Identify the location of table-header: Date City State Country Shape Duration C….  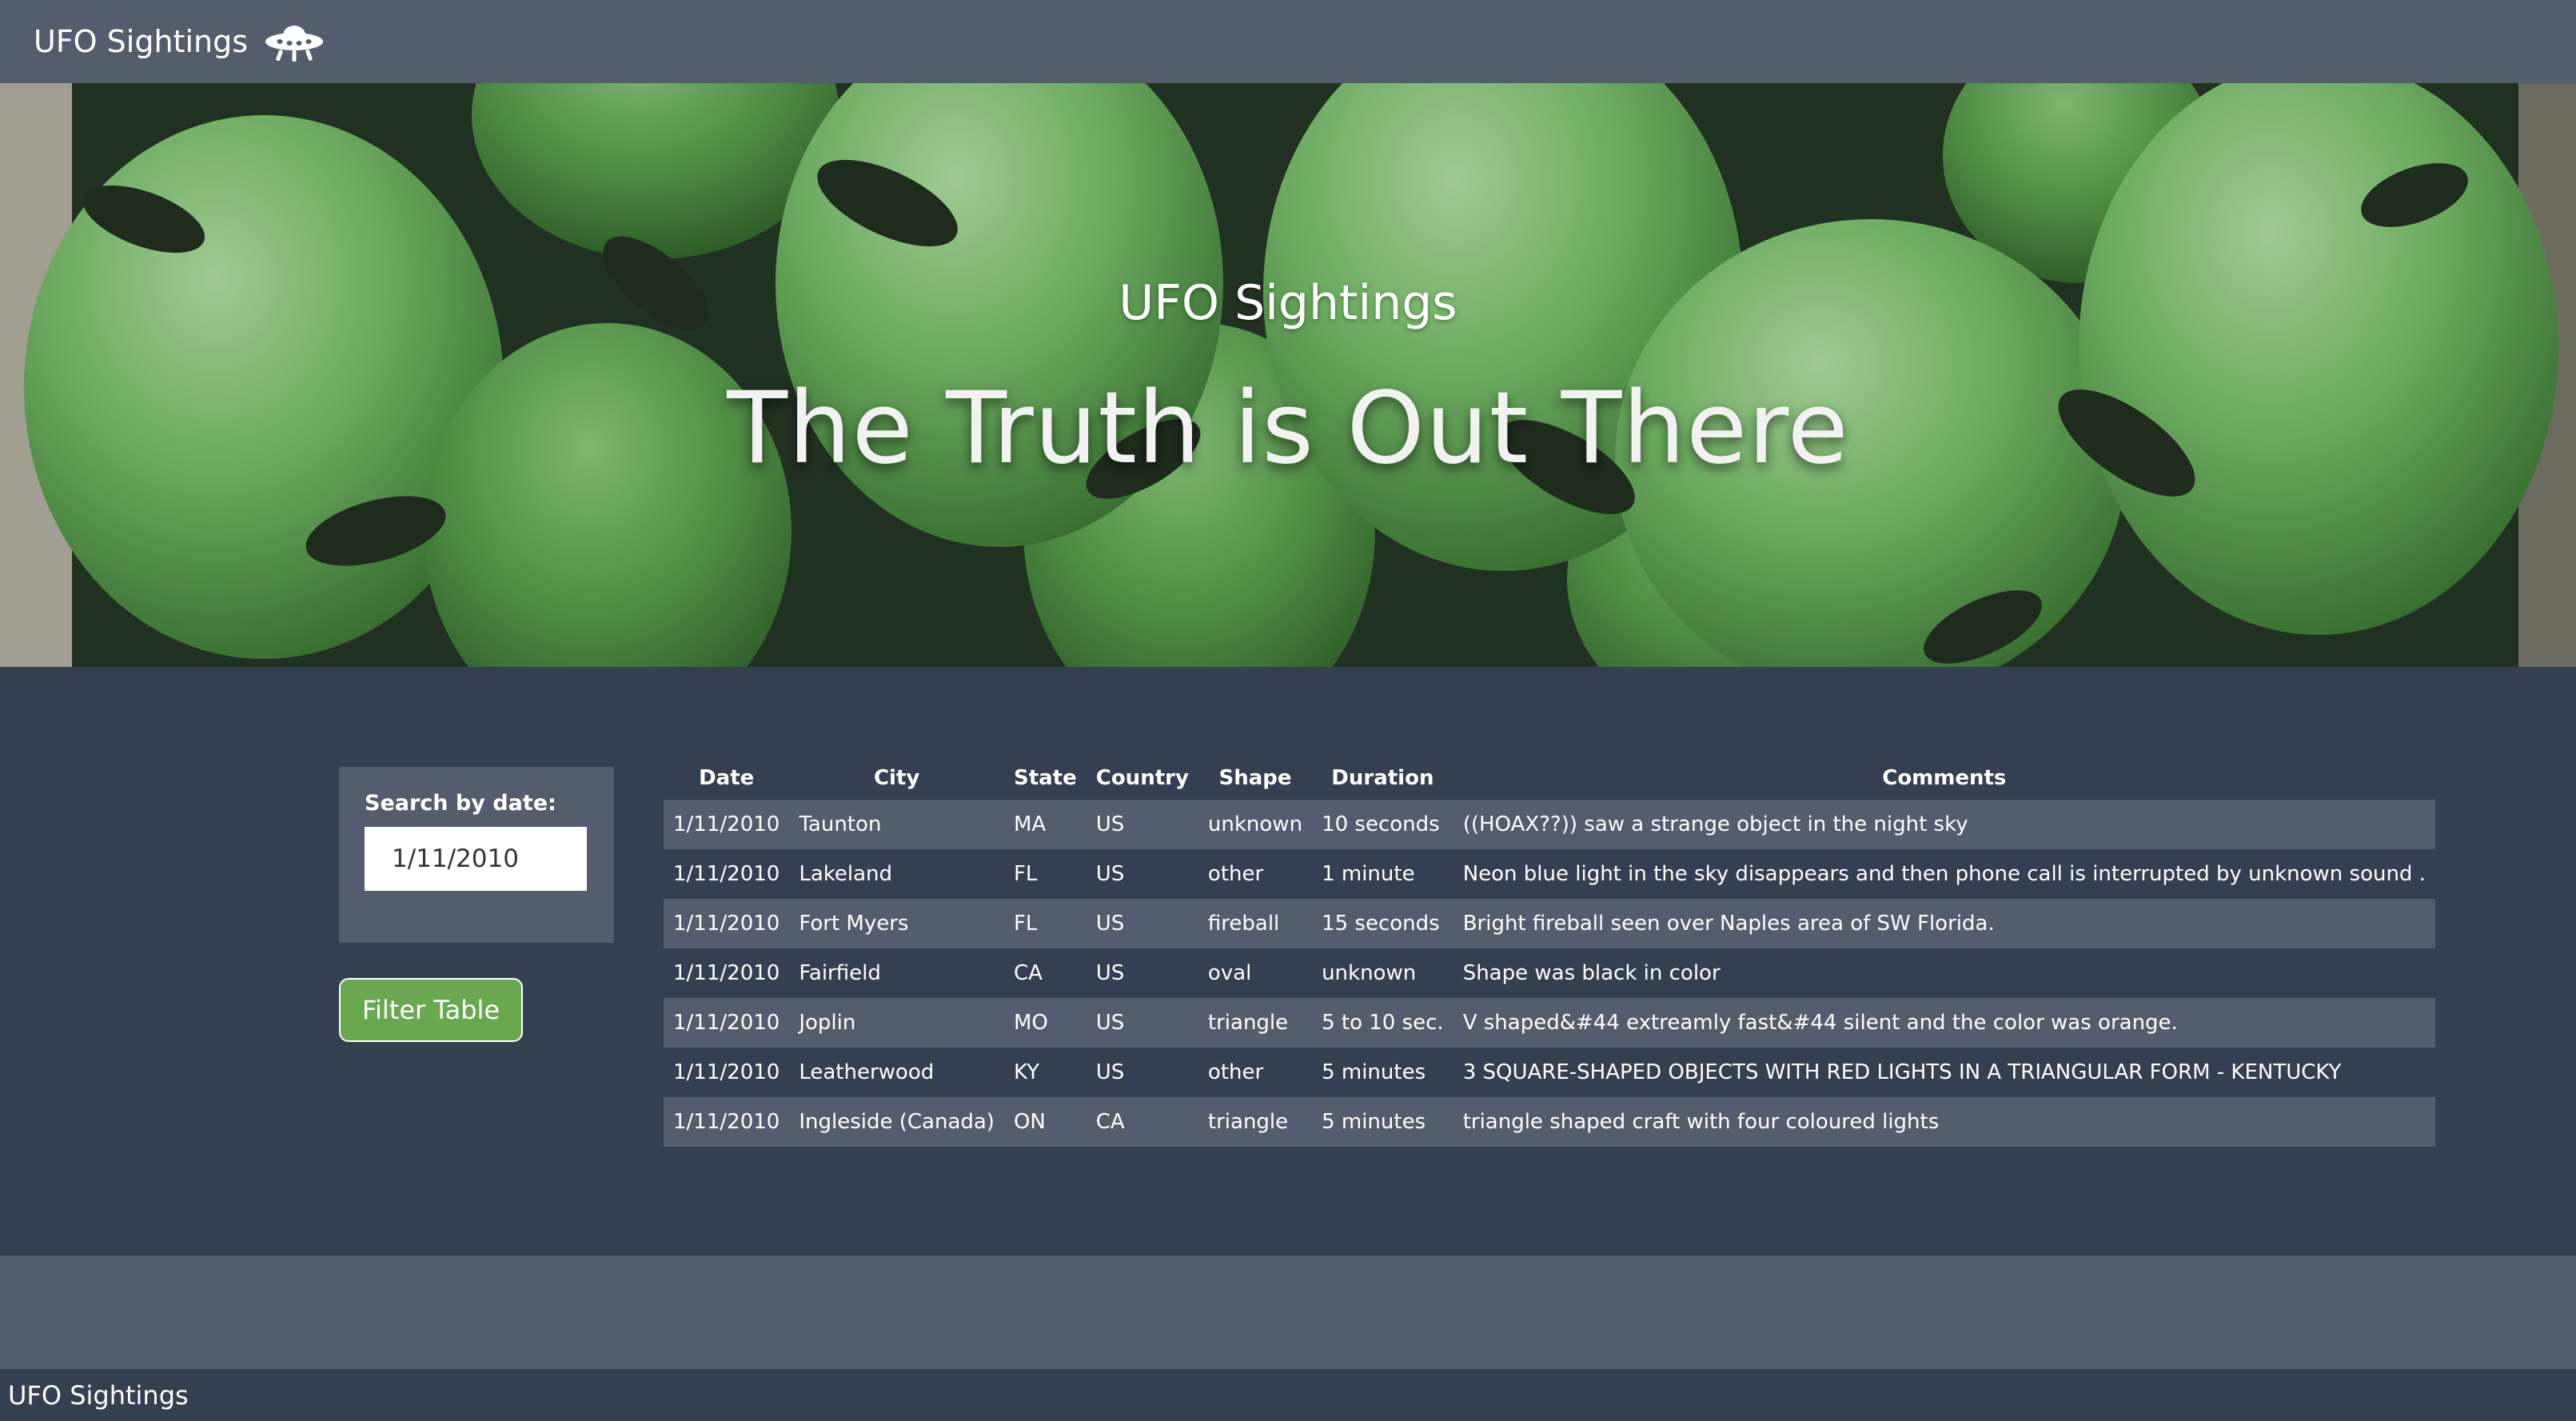
(1549, 778).